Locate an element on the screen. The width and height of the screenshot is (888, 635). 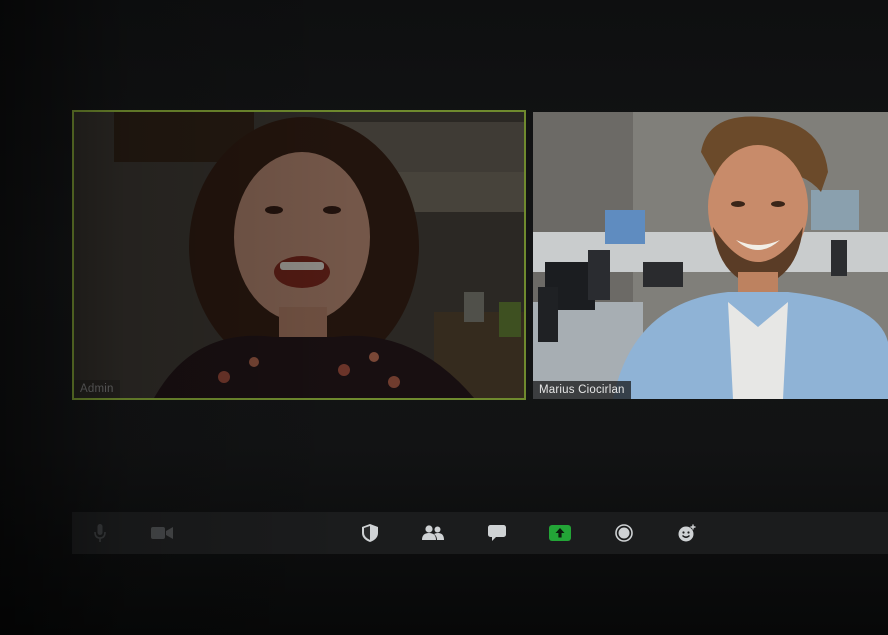
reactions-icon is located at coordinates (687, 533).